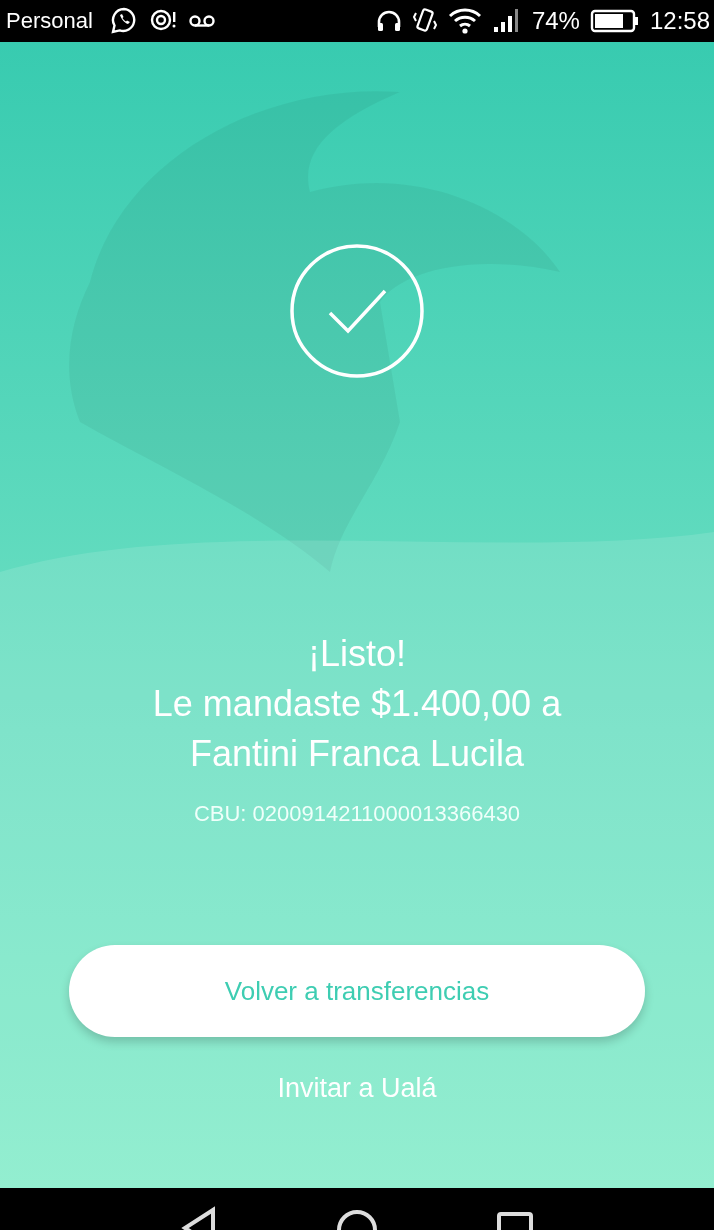  I want to click on checkmark-circle-icon, so click(357, 311).